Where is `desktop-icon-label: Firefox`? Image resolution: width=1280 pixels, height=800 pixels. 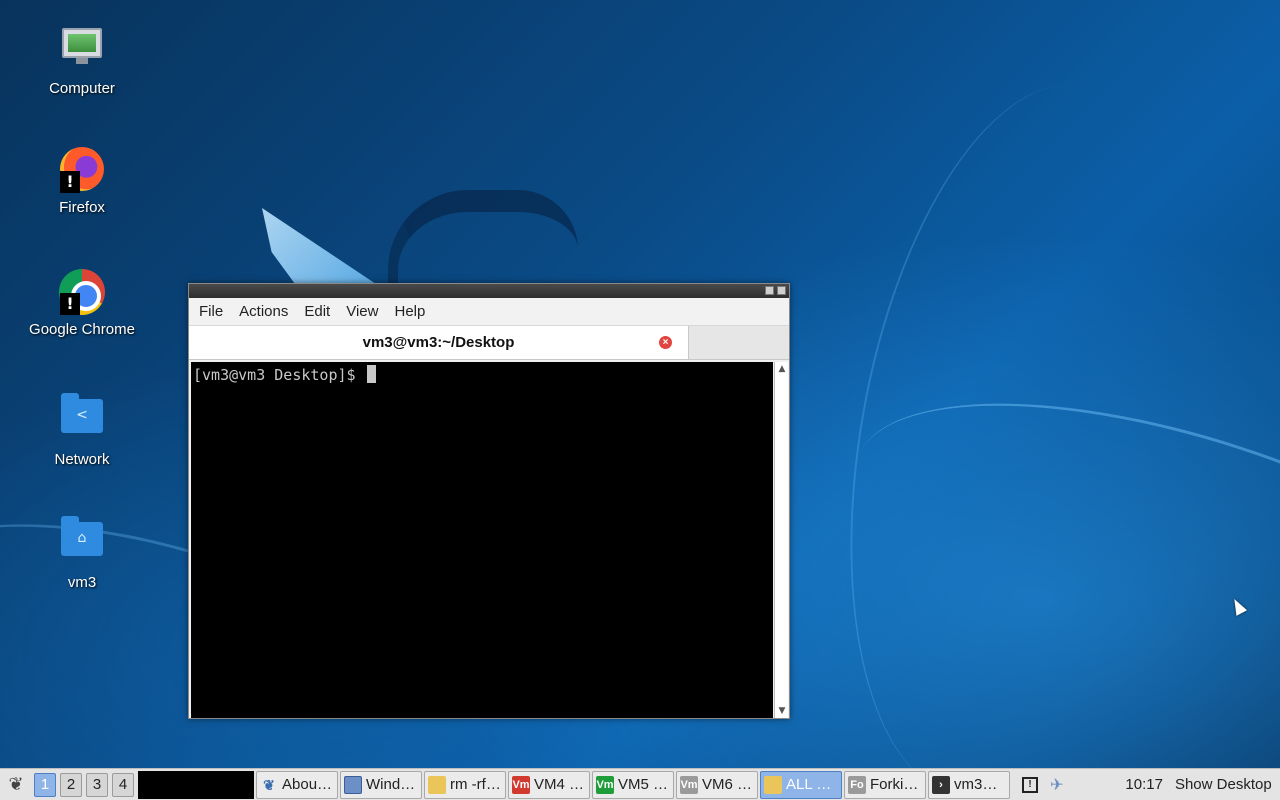 desktop-icon-label: Firefox is located at coordinates (82, 207).